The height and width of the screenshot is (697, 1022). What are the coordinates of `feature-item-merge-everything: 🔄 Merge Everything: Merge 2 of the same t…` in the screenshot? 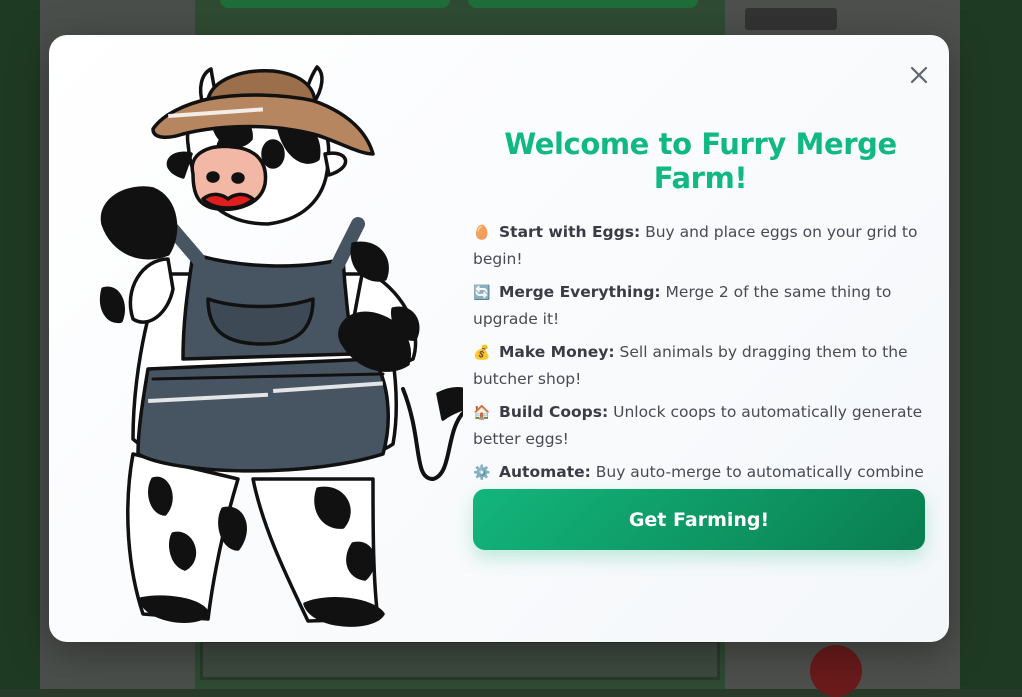 It's located at (700, 305).